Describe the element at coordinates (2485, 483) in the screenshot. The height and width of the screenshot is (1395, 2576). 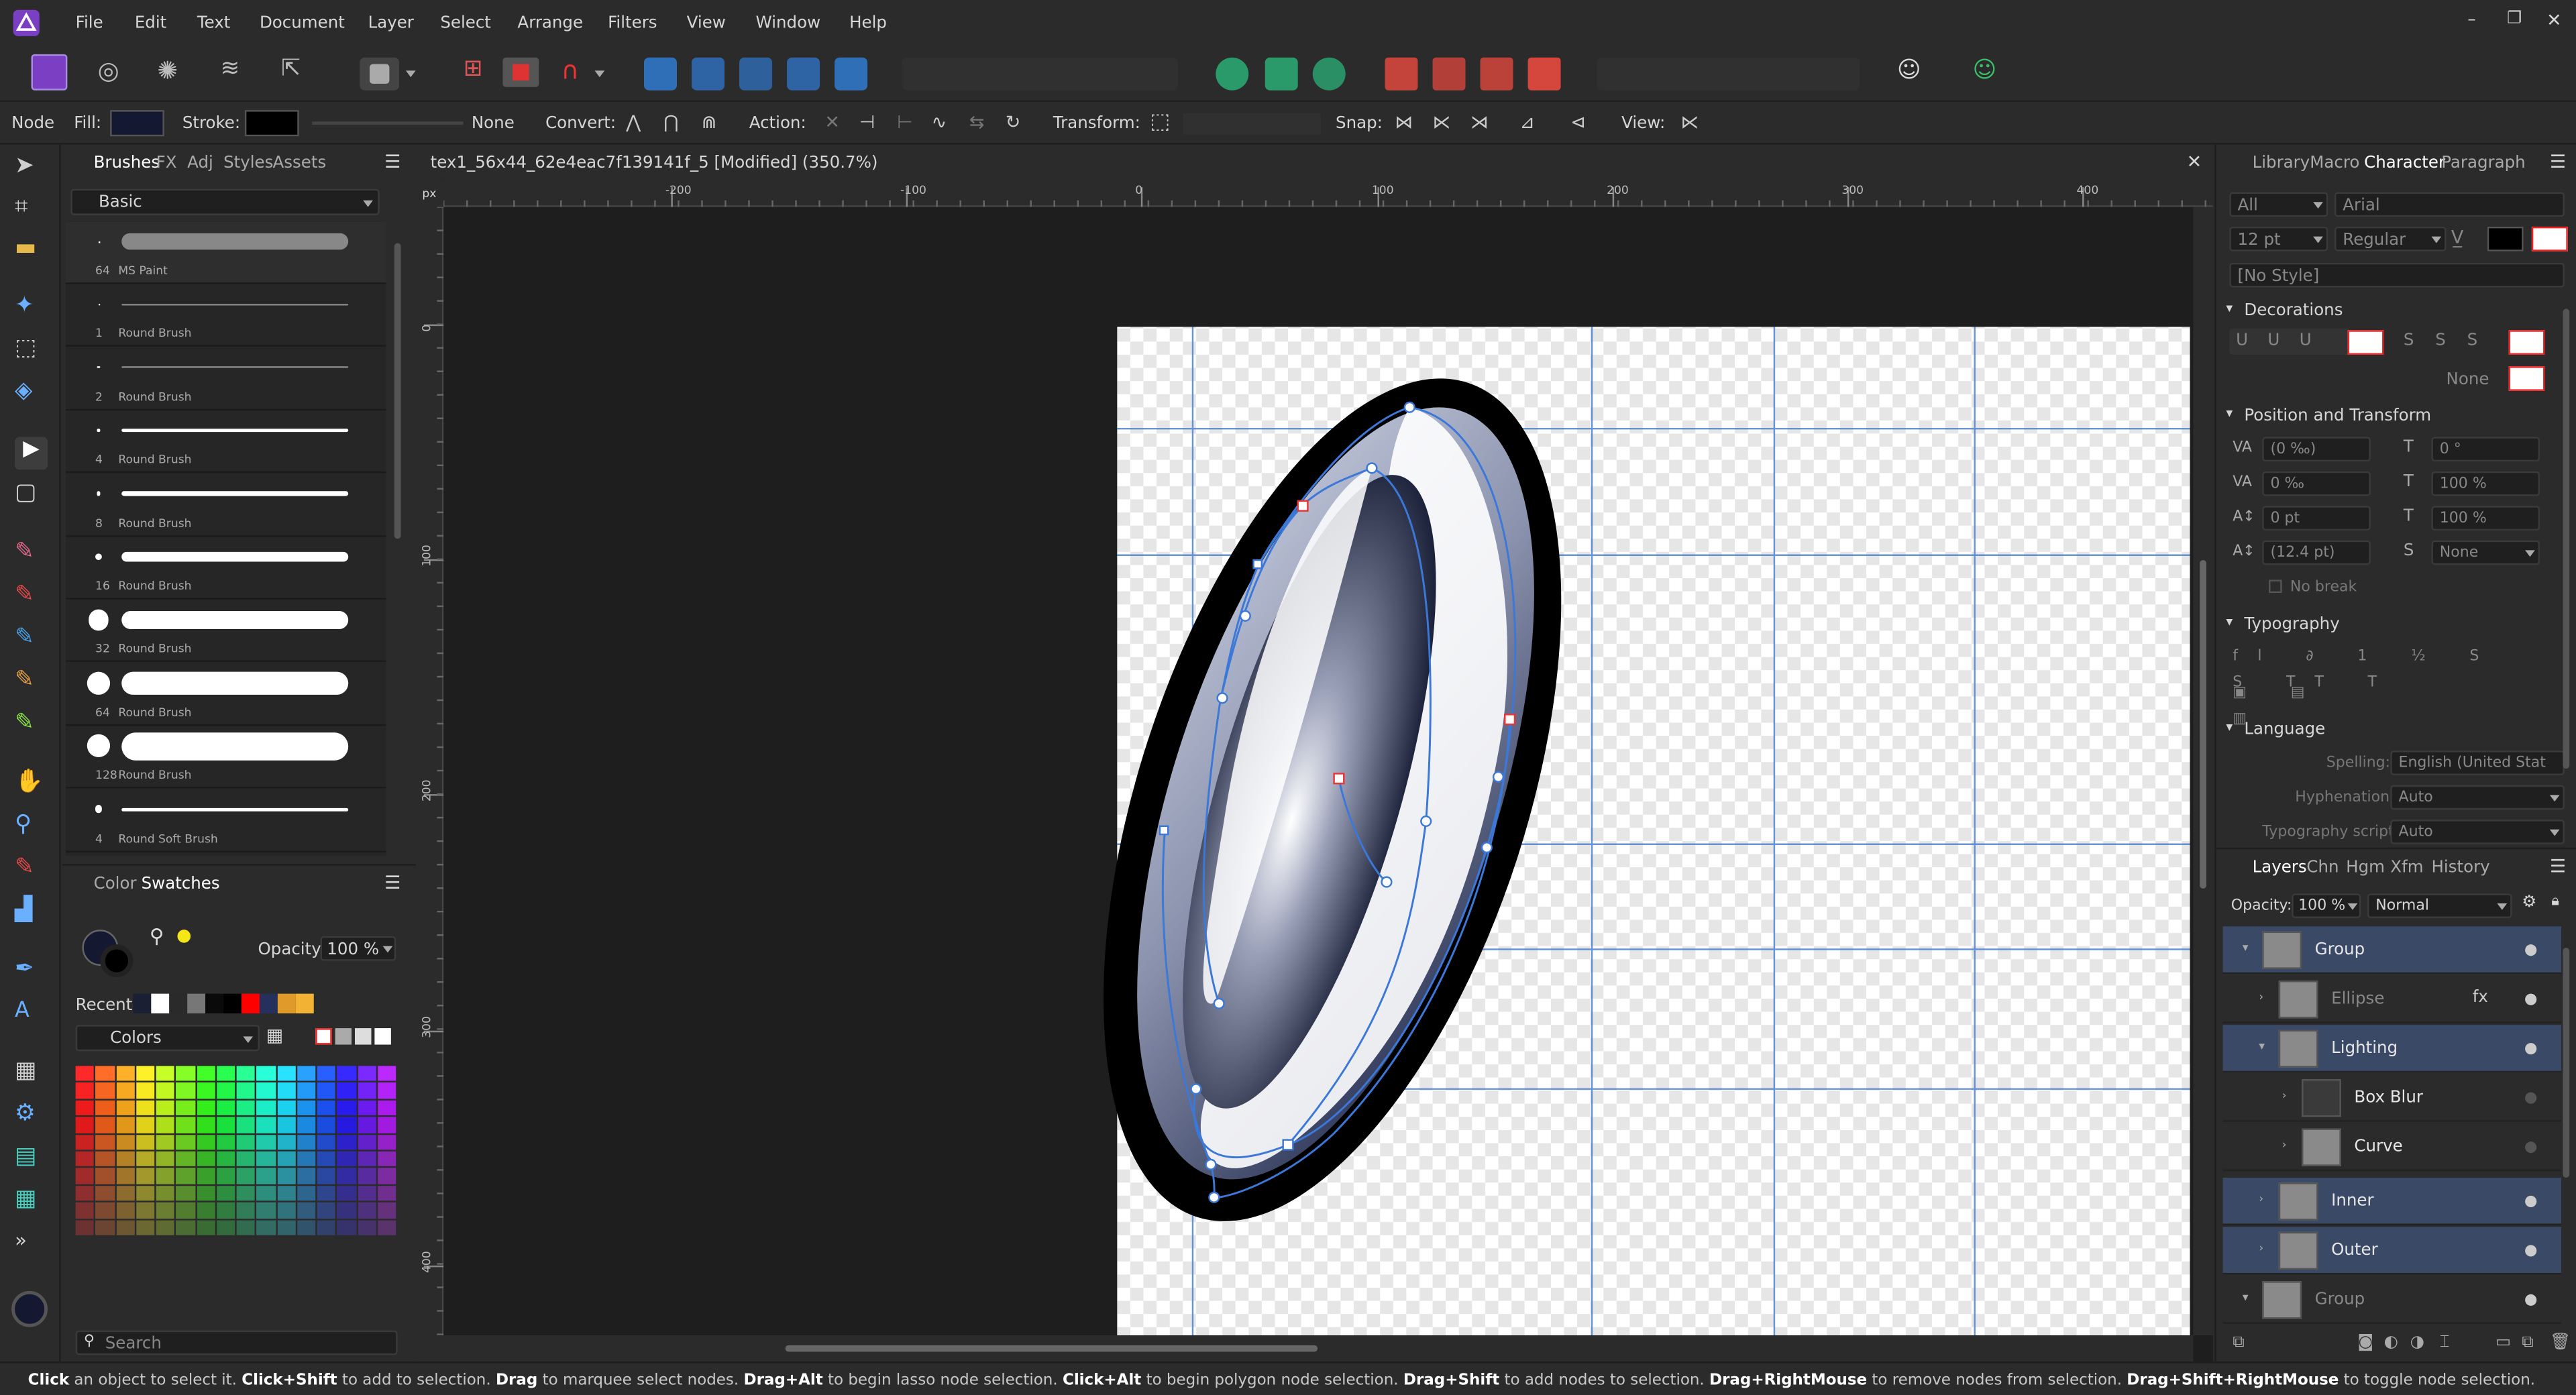
I see `hscale-field: 100 %` at that location.